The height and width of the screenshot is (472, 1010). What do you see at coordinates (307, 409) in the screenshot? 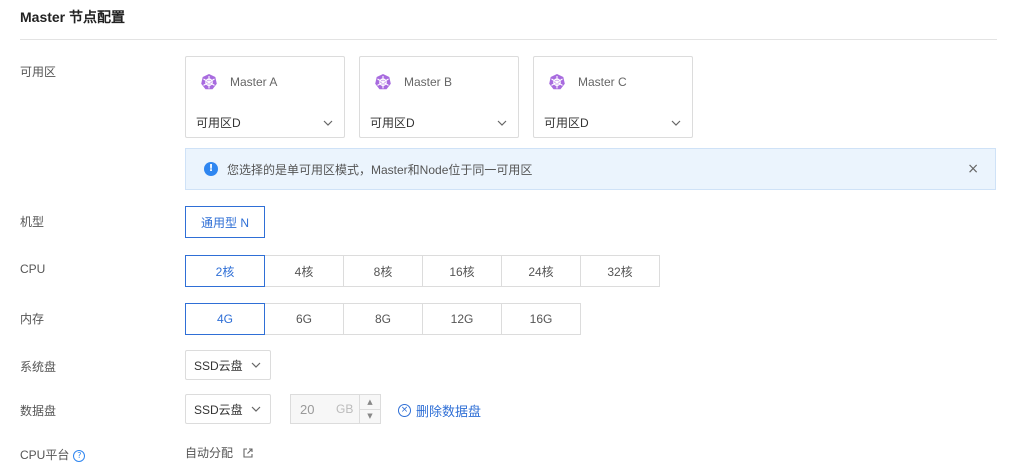
I see `data-disk-size-value: 20` at bounding box center [307, 409].